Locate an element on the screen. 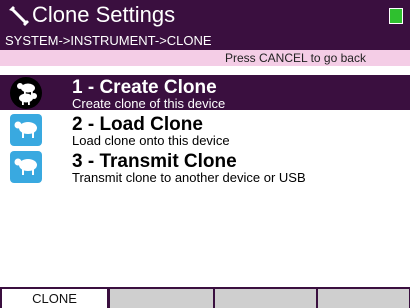  menu-item-description: Create clone of this device is located at coordinates (149, 103).